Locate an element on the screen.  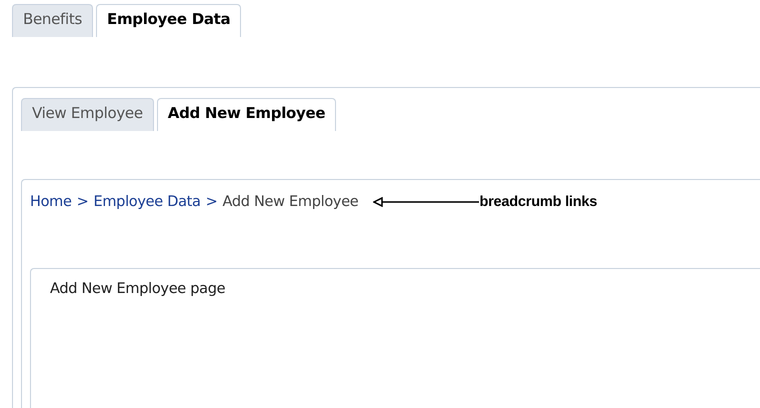
page-text: Add New Employee page is located at coordinates (138, 289).